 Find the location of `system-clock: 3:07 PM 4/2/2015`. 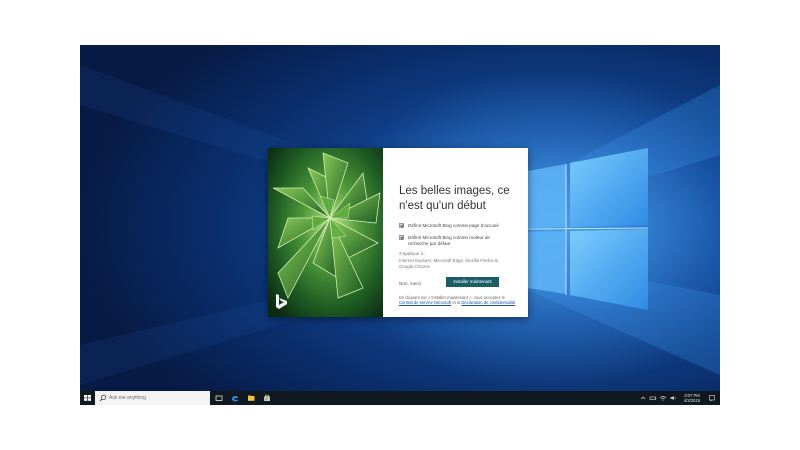

system-clock: 3:07 PM 4/2/2015 is located at coordinates (692, 398).